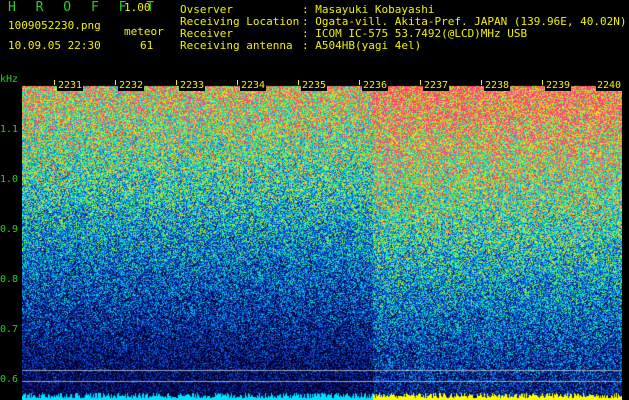 The image size is (629, 400). I want to click on frequency-axis: kHz 1.1 1.0 0.9 0.8 0.7 0.6, so click(11, 236).